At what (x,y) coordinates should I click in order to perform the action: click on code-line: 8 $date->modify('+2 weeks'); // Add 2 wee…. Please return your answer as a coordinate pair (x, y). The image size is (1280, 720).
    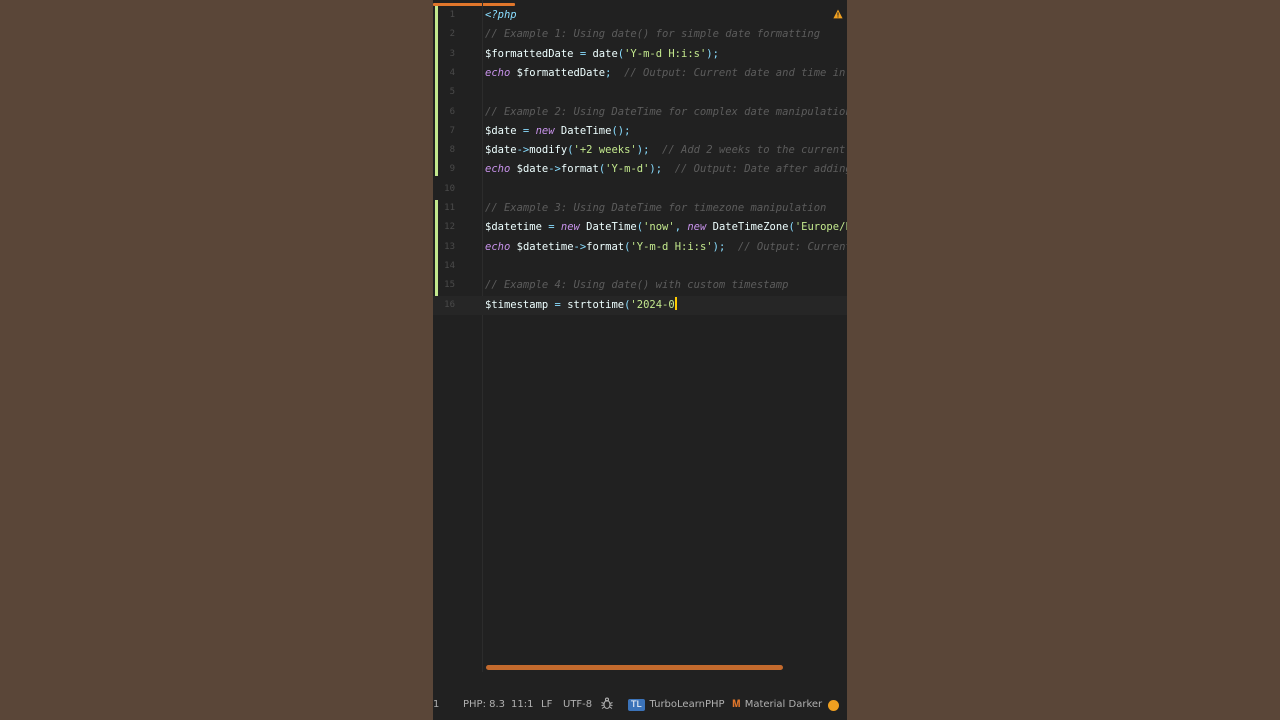
    Looking at the image, I should click on (640, 150).